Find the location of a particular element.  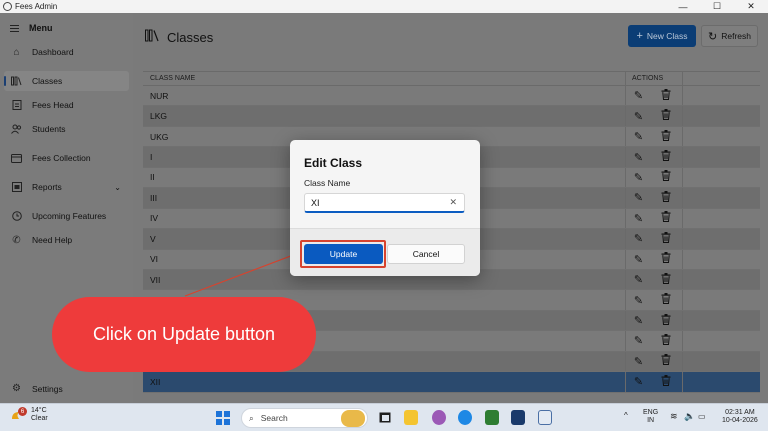

fees-admin-taskbar-icon is located at coordinates (545, 417).